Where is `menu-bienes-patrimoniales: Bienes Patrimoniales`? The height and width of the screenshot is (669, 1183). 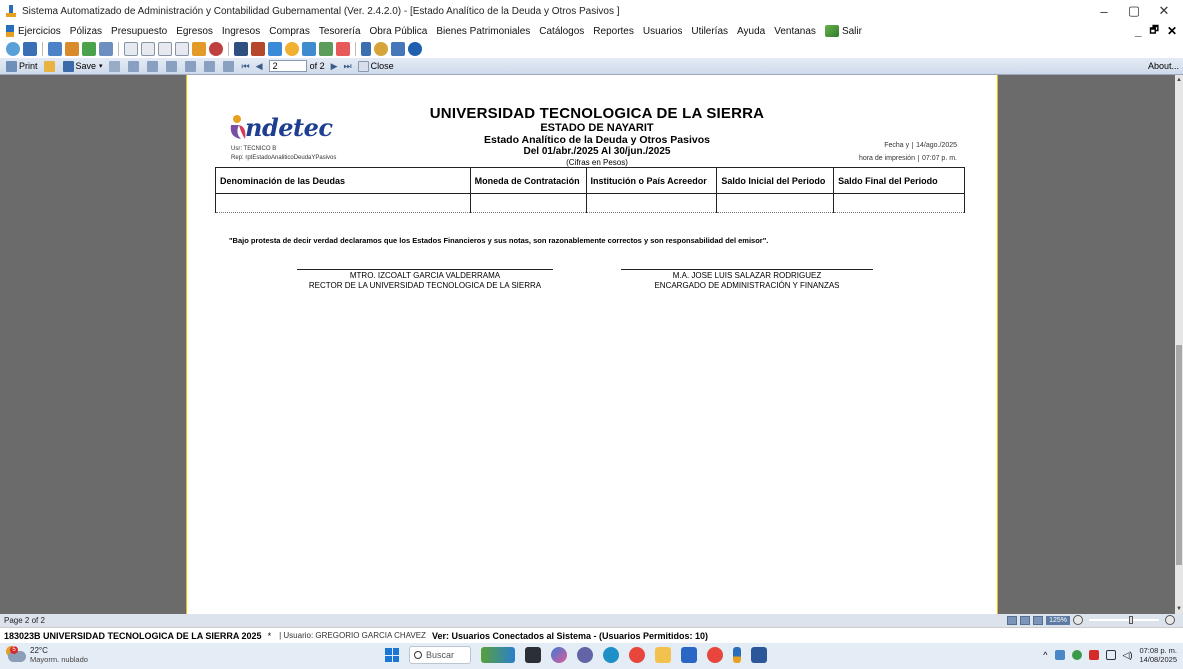 menu-bienes-patrimoniales: Bienes Patrimoniales is located at coordinates (483, 31).